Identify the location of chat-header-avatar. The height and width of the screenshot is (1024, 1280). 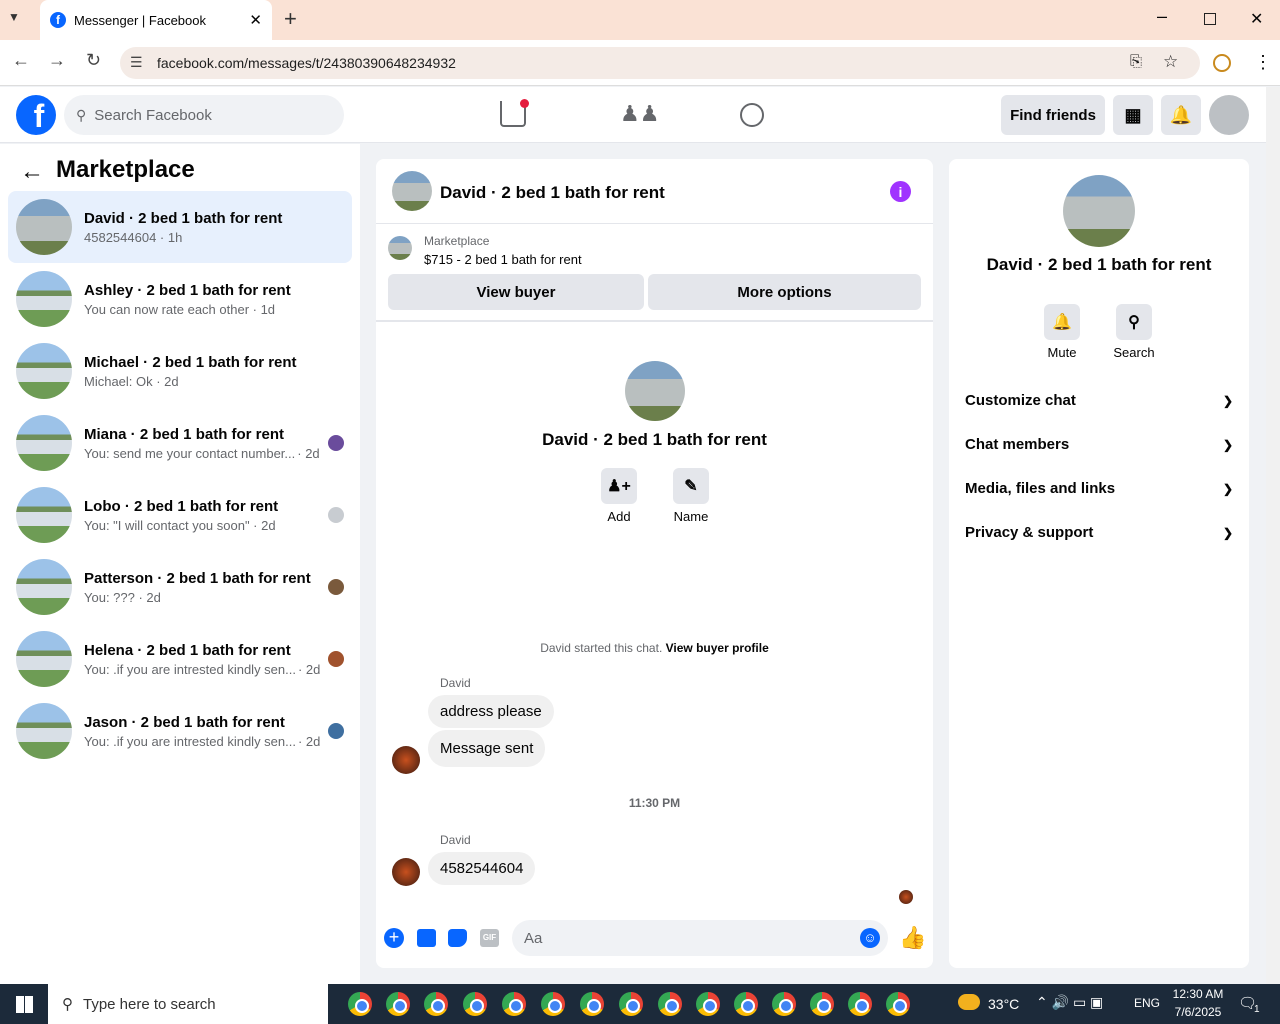
(412, 191).